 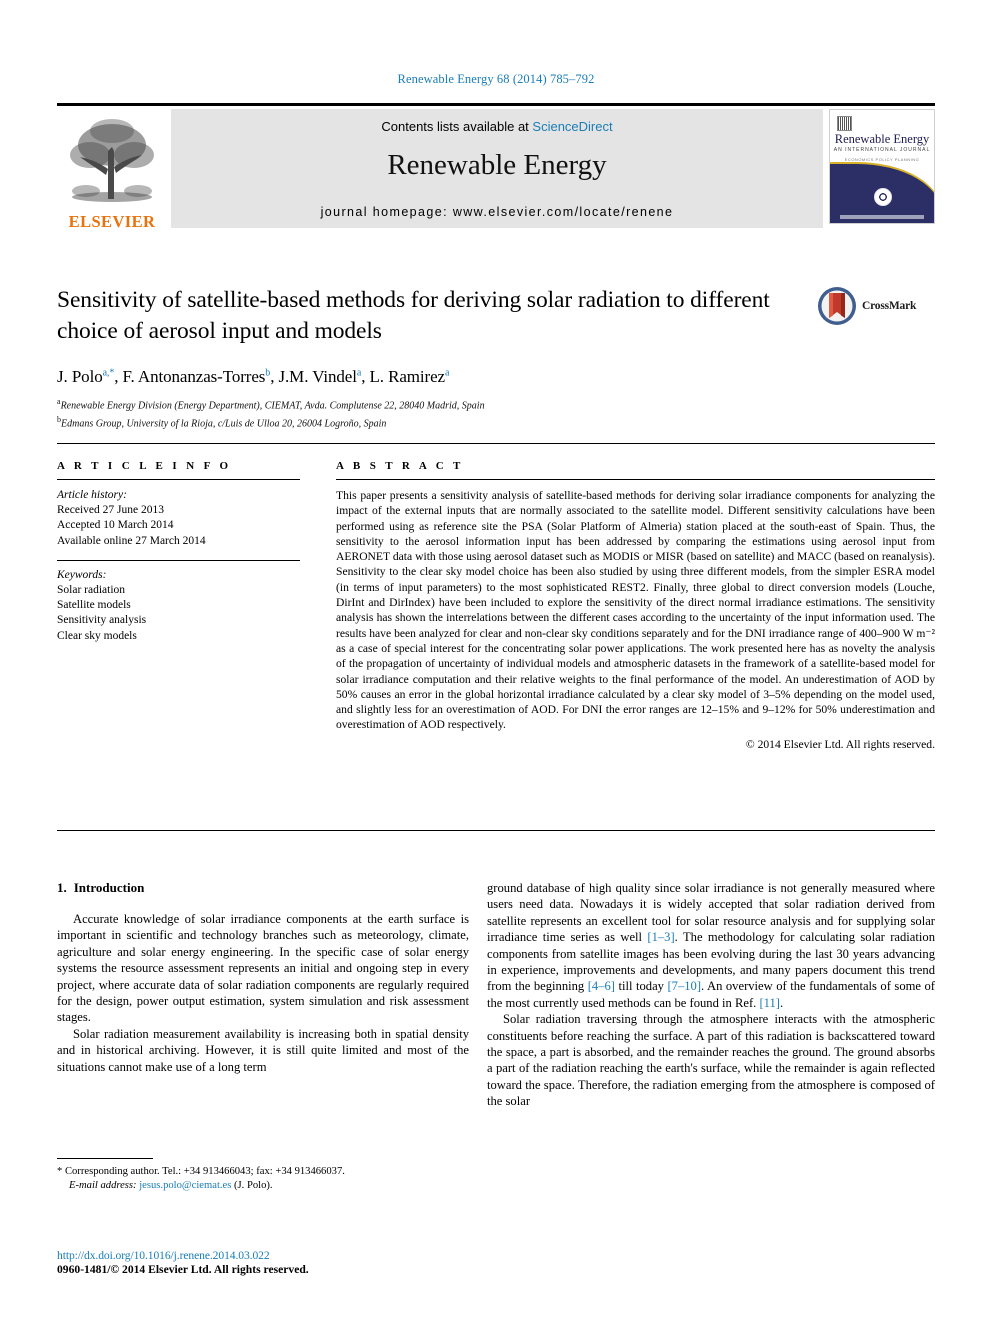 What do you see at coordinates (252, 1185) in the screenshot?
I see `email-suffix: (J. Polo).` at bounding box center [252, 1185].